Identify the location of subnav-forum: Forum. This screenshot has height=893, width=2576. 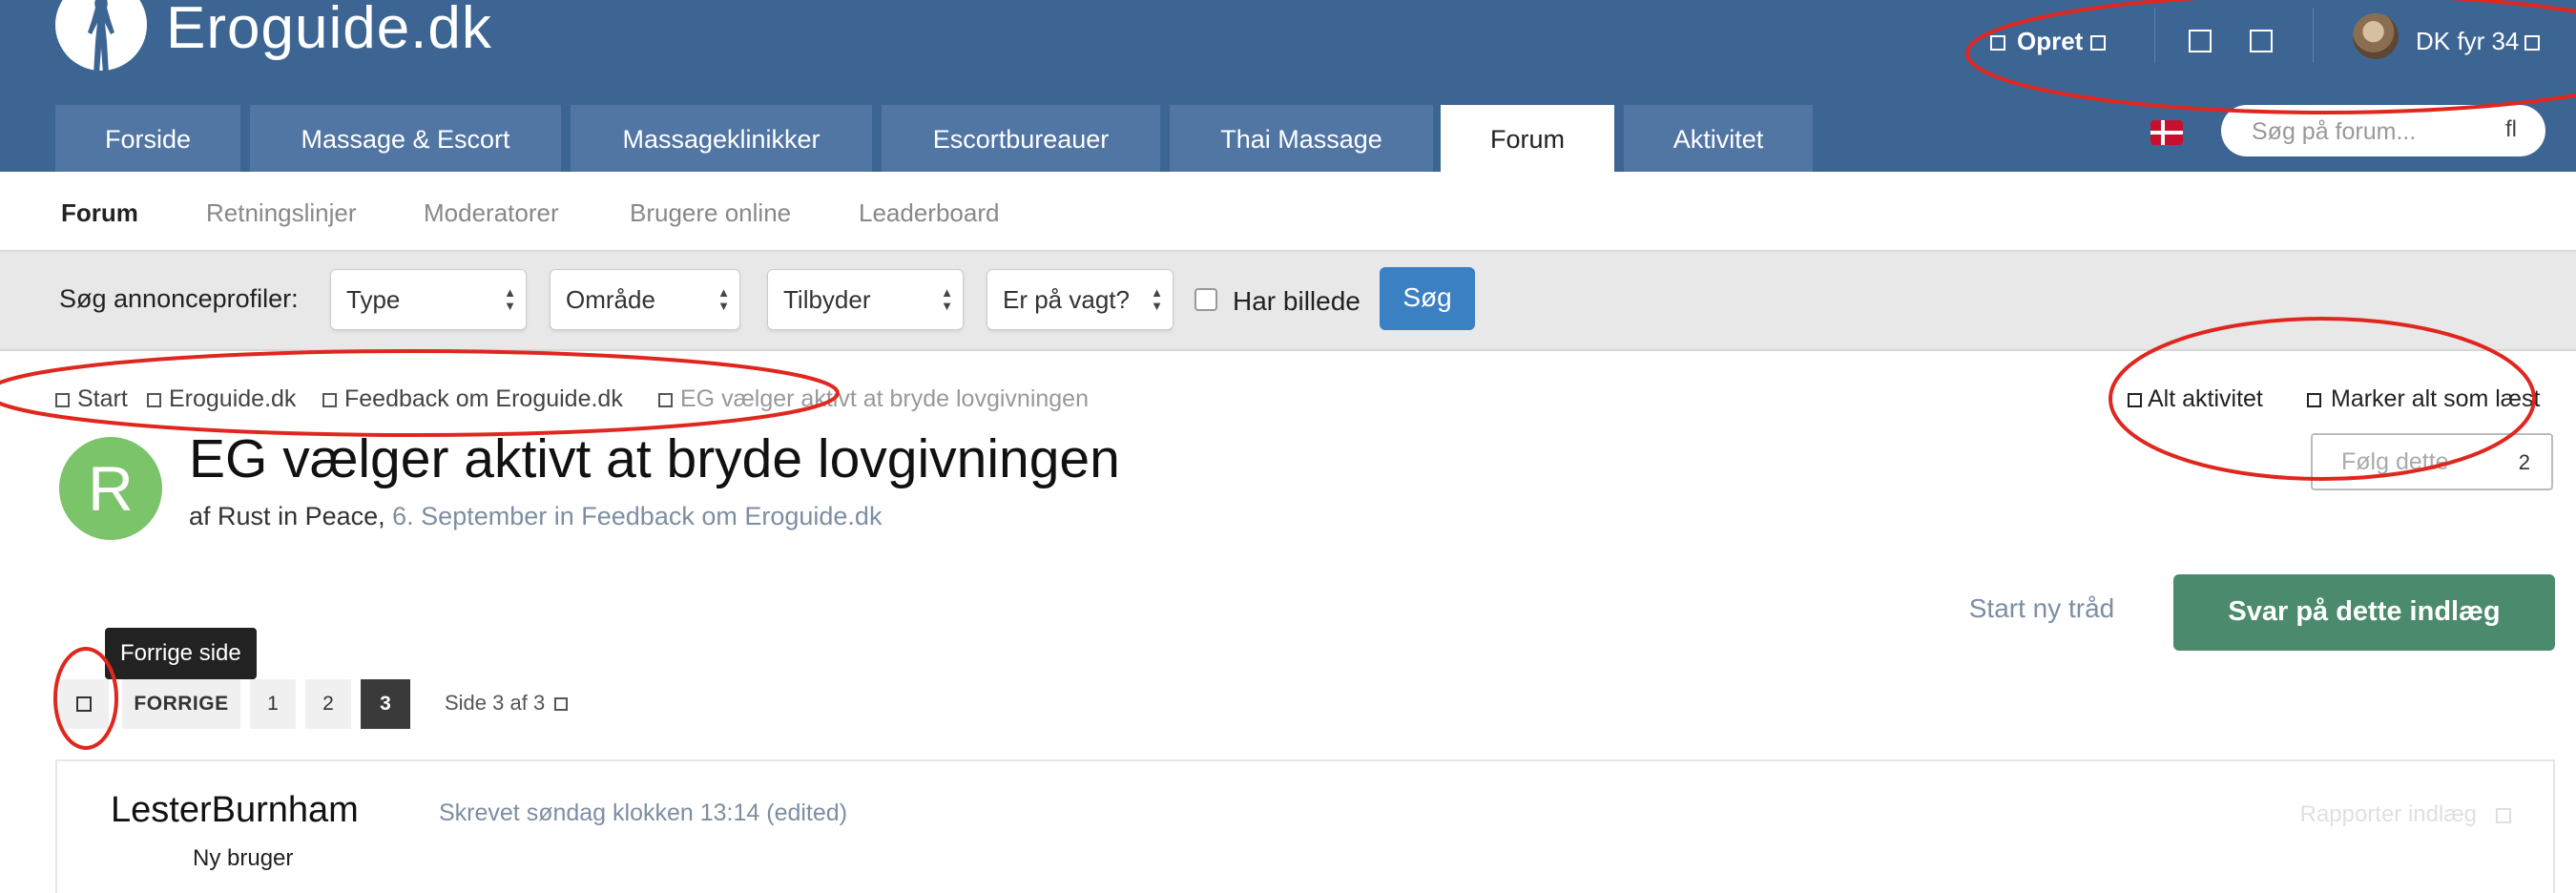
(99, 213).